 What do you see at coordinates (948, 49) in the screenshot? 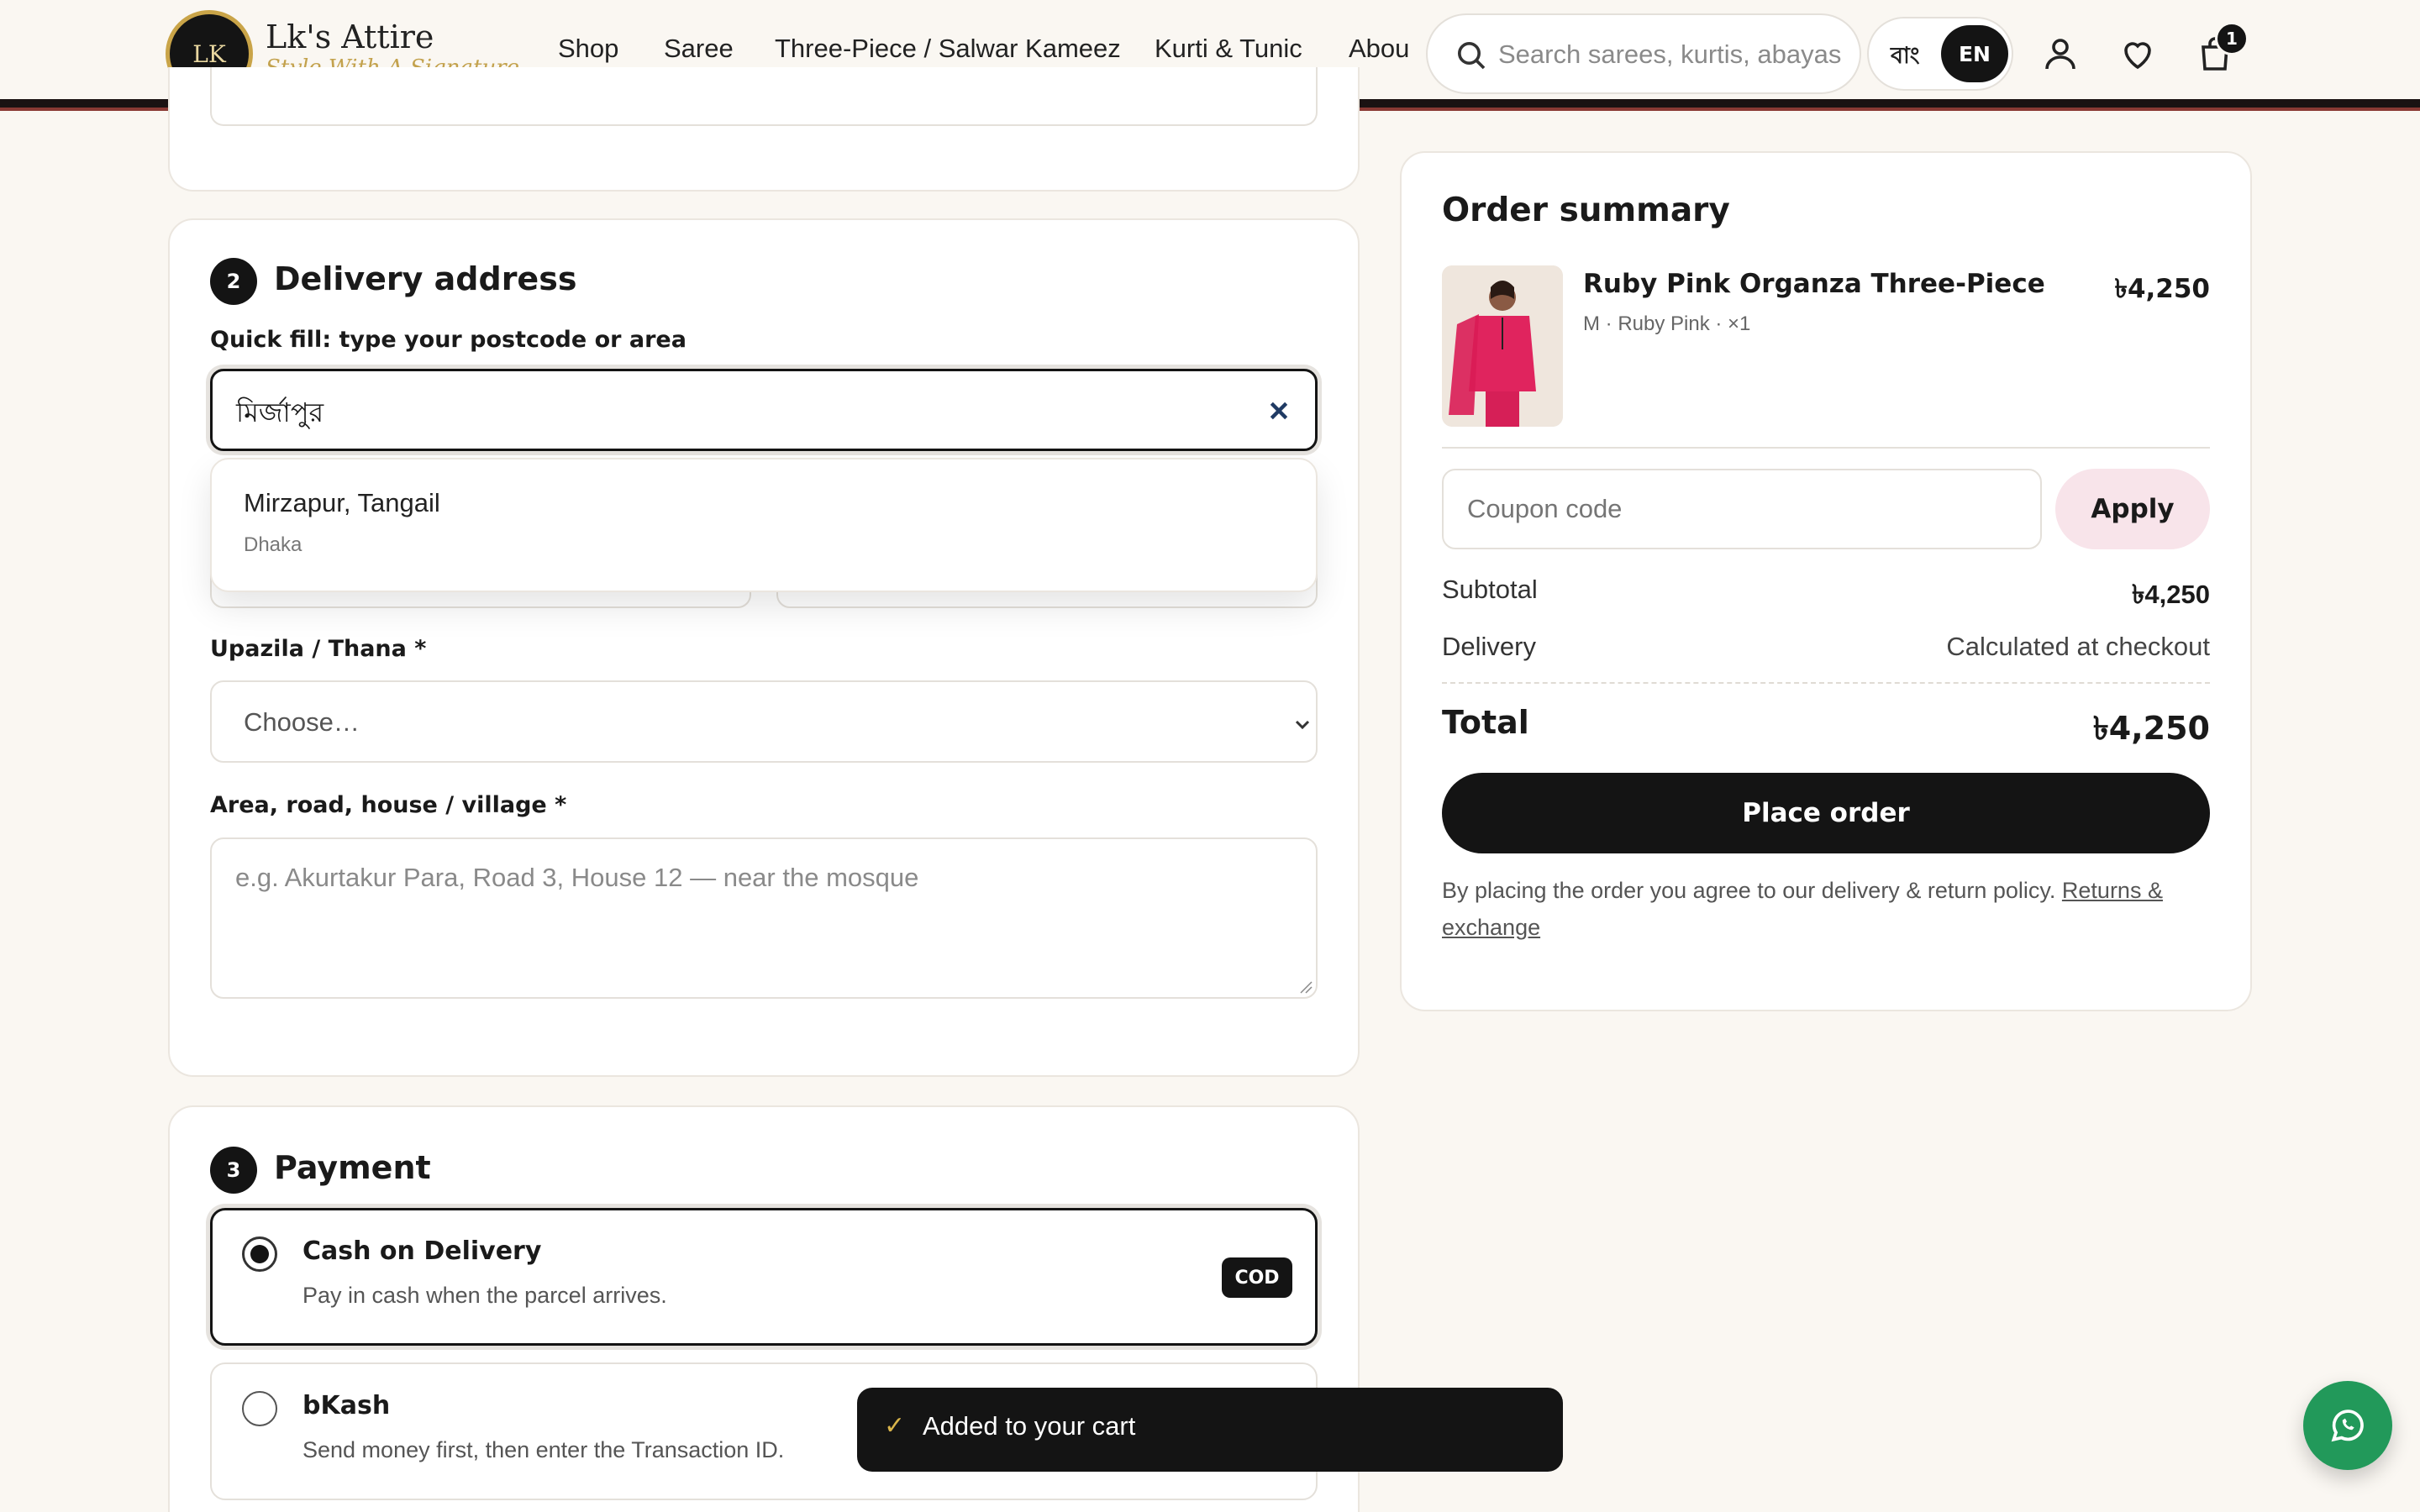
I see `nav-item-three-piece: Three-Piece / Salwar Kameez` at bounding box center [948, 49].